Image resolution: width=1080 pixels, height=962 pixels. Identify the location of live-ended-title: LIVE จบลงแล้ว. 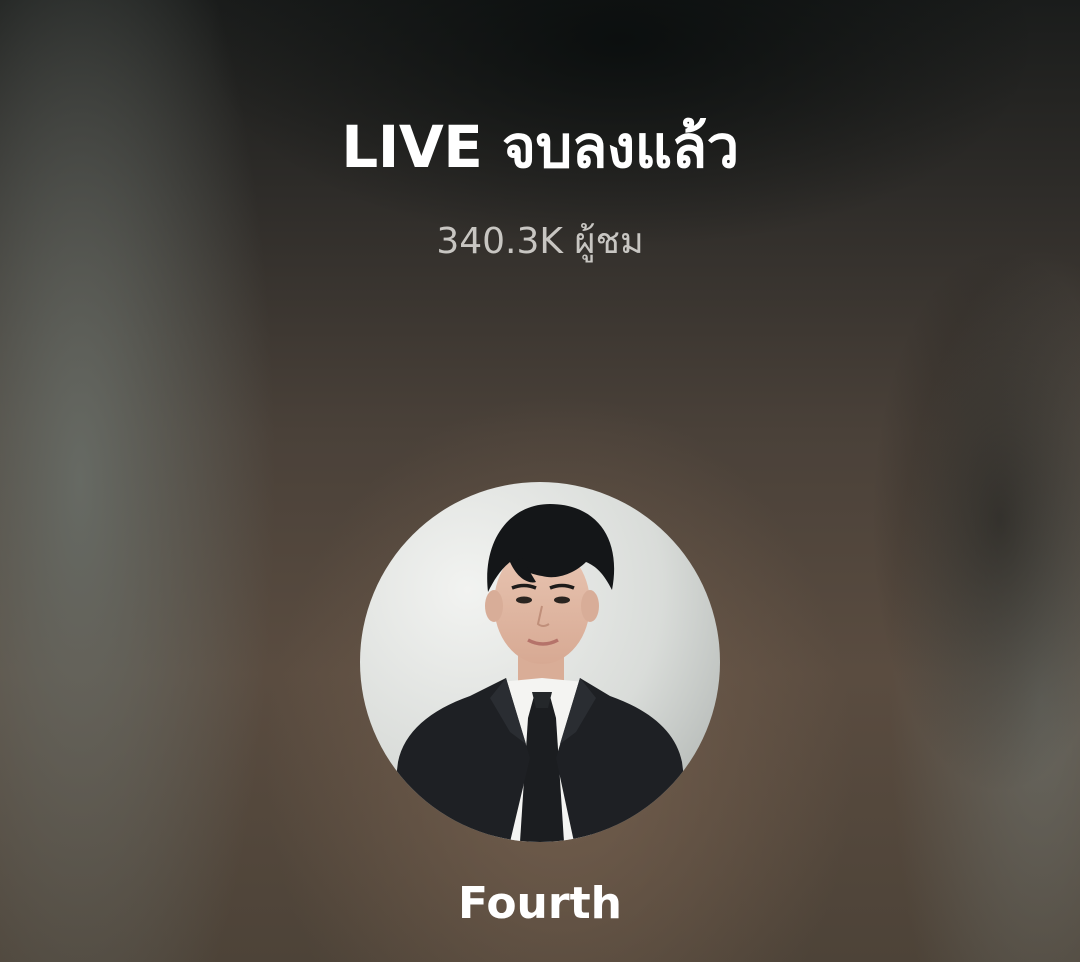
(540, 147).